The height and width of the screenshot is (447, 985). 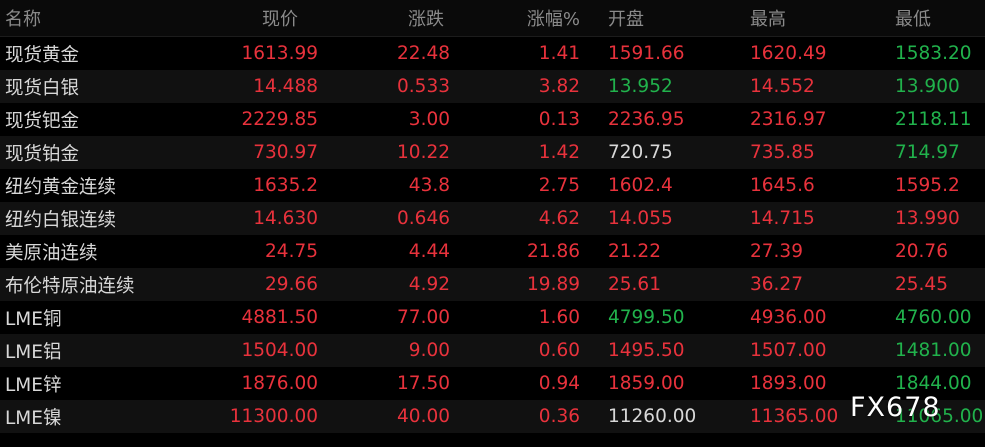 I want to click on cell-price: 29.66, so click(x=291, y=284).